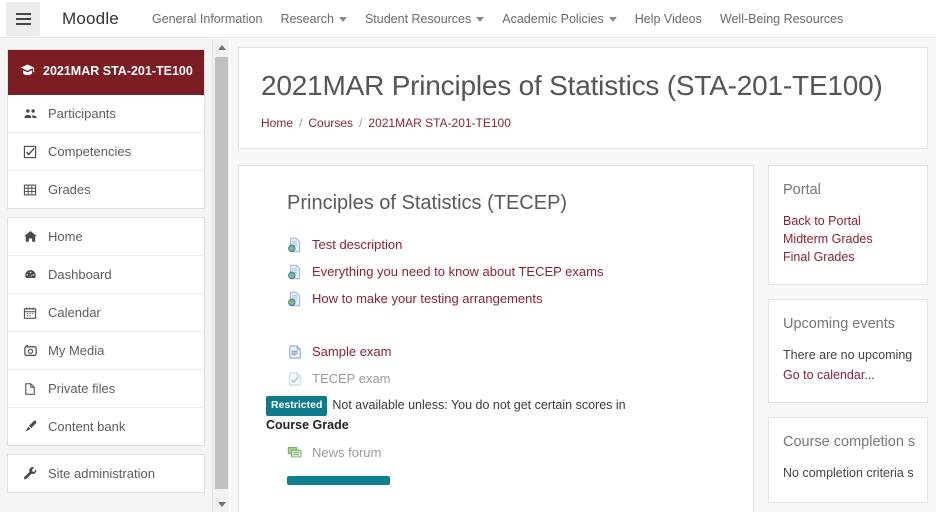 This screenshot has height=512, width=936. I want to click on calendar-icon, so click(30, 313).